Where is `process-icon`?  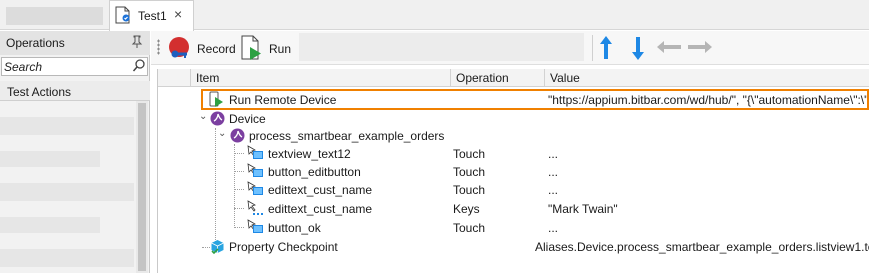
process-icon is located at coordinates (237, 135).